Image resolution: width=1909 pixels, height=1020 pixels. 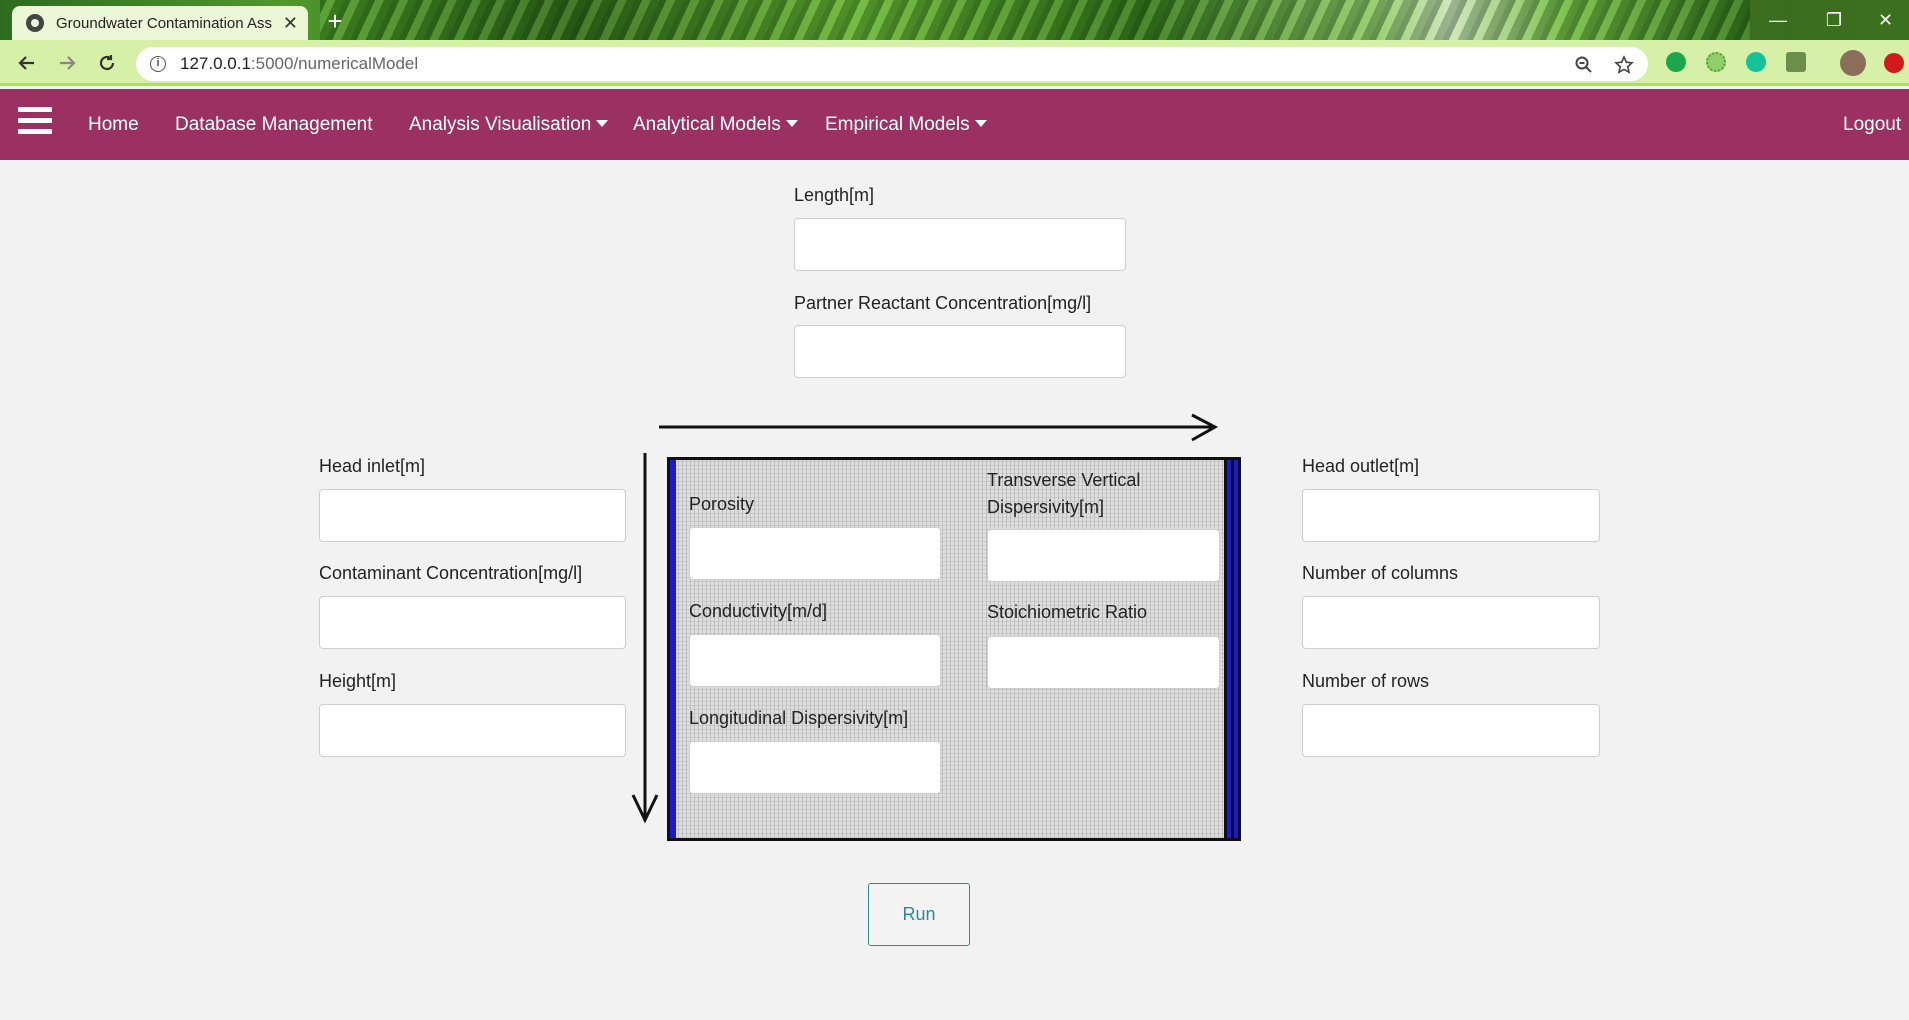 I want to click on number-of-columns-label: Number of columns, so click(x=1380, y=573).